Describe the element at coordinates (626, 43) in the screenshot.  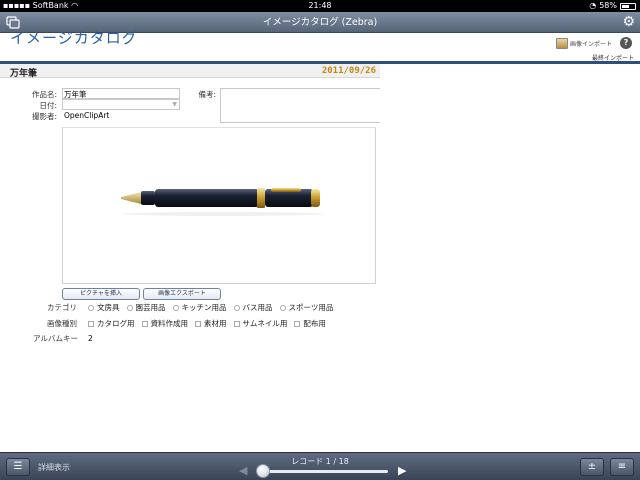
I see `help-icon: ?` at that location.